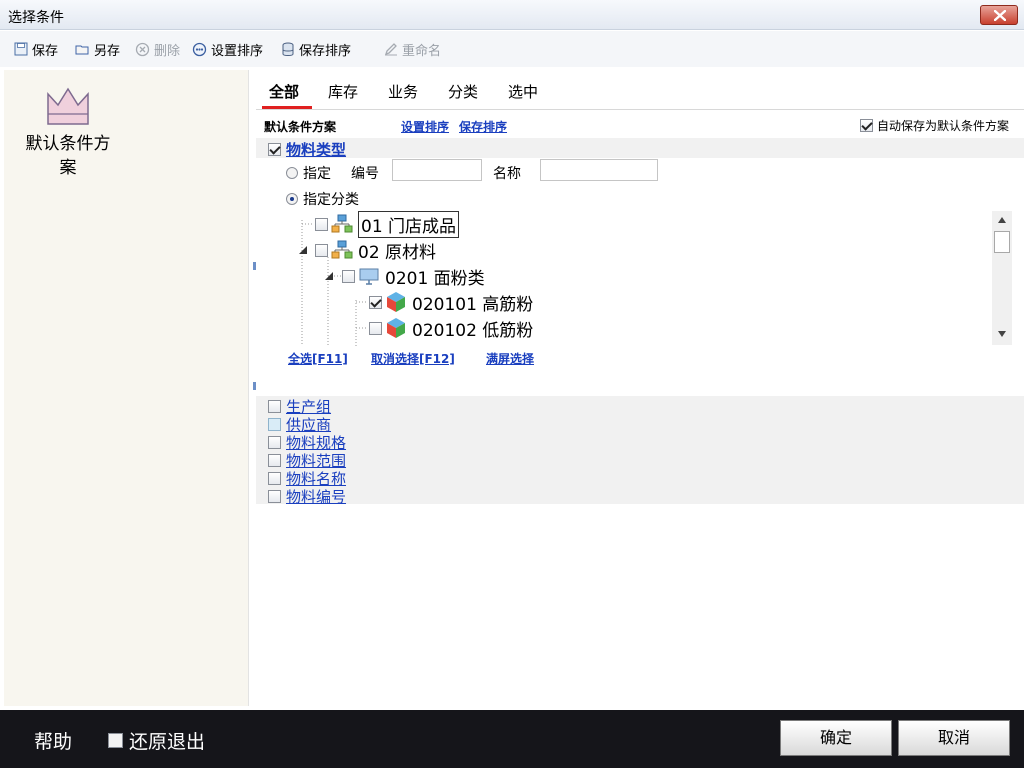 The image size is (1024, 768). I want to click on scroll-down-icon, so click(1002, 334).